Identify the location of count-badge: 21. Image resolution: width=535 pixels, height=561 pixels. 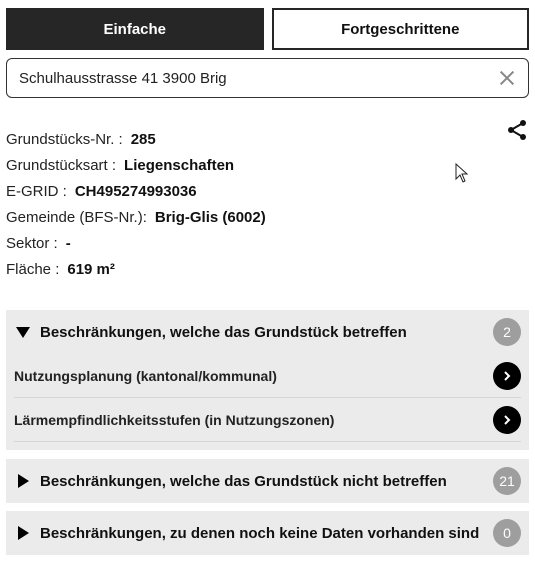
(507, 481).